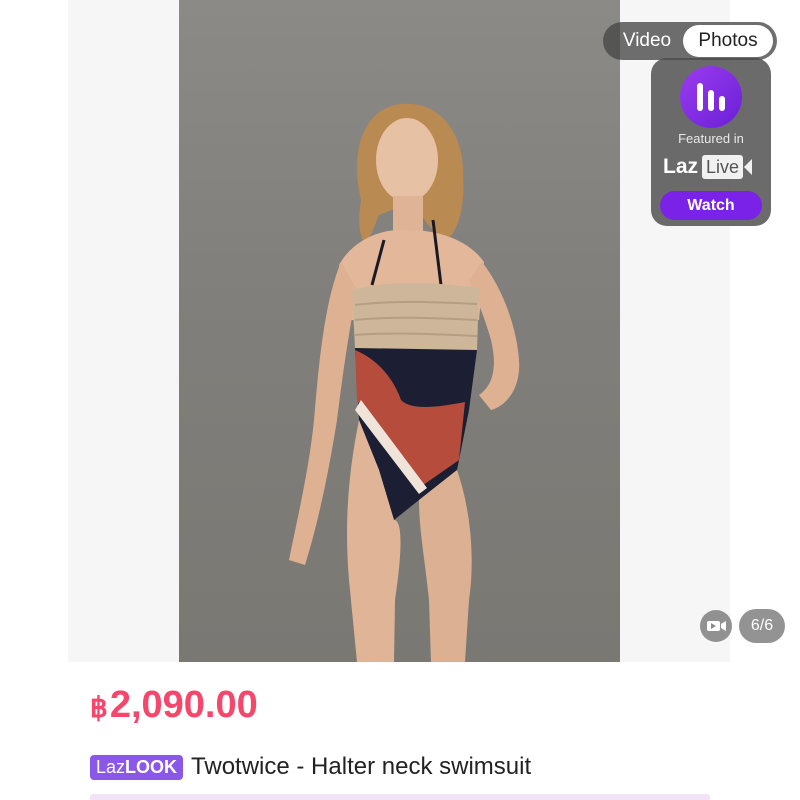 The image size is (800, 800). Describe the element at coordinates (728, 41) in the screenshot. I see `photos-tab: Photos` at that location.